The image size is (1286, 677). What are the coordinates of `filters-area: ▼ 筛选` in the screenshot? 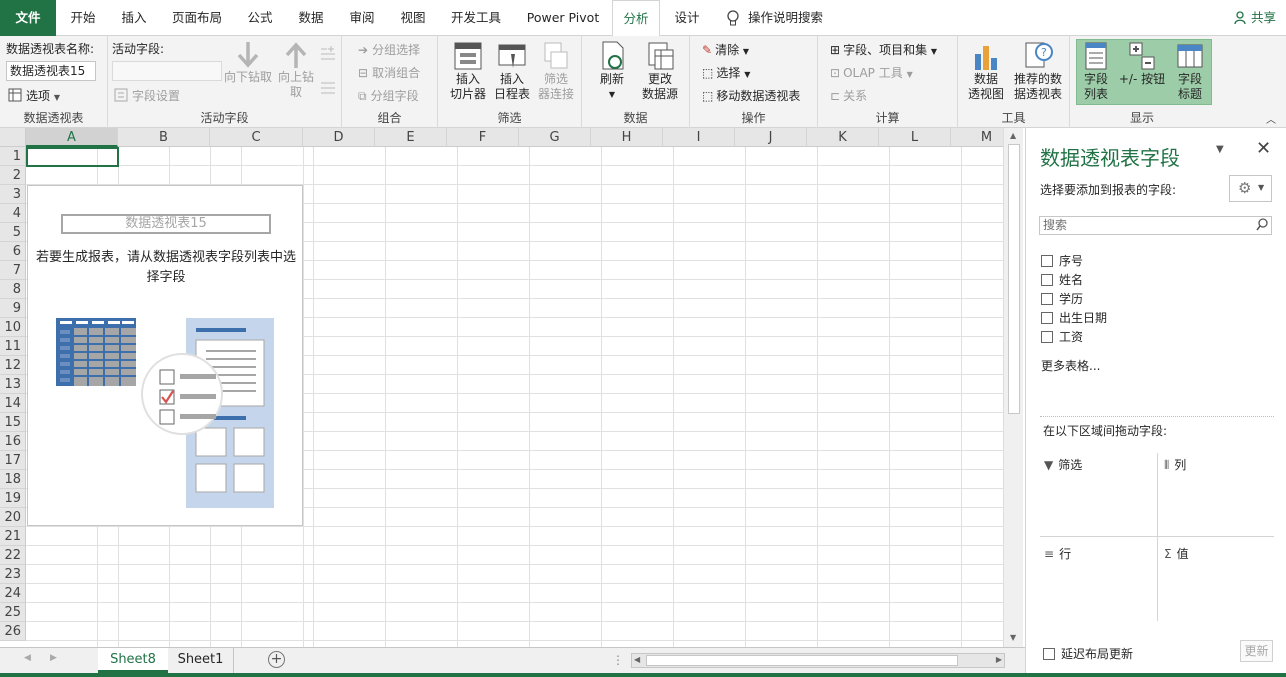 It's located at (1063, 464).